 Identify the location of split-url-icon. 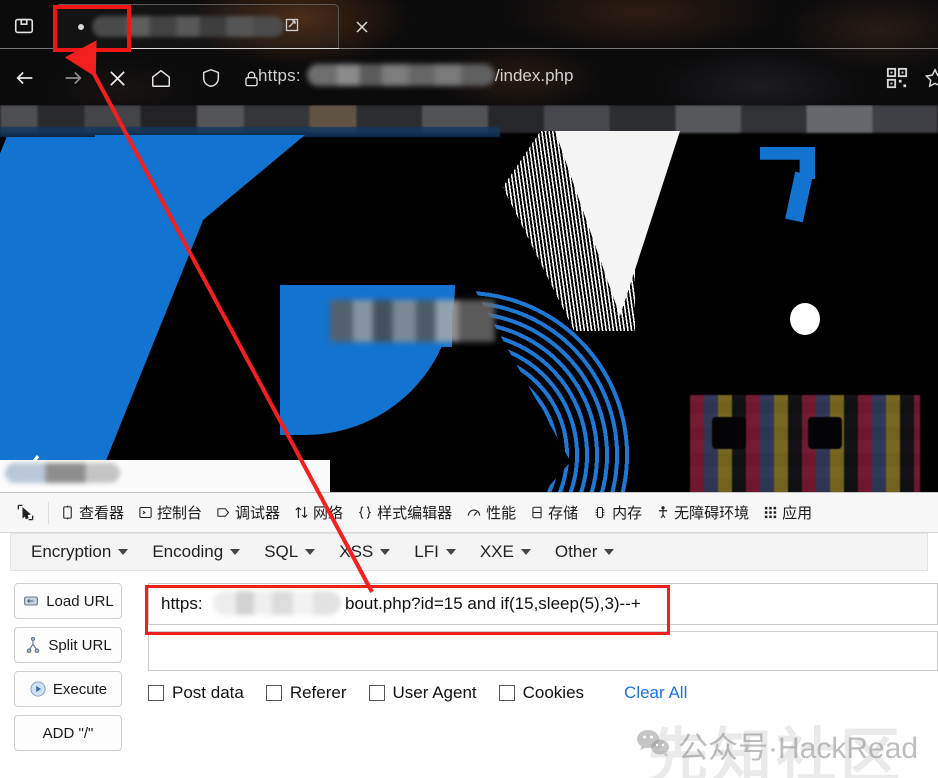
(33, 645).